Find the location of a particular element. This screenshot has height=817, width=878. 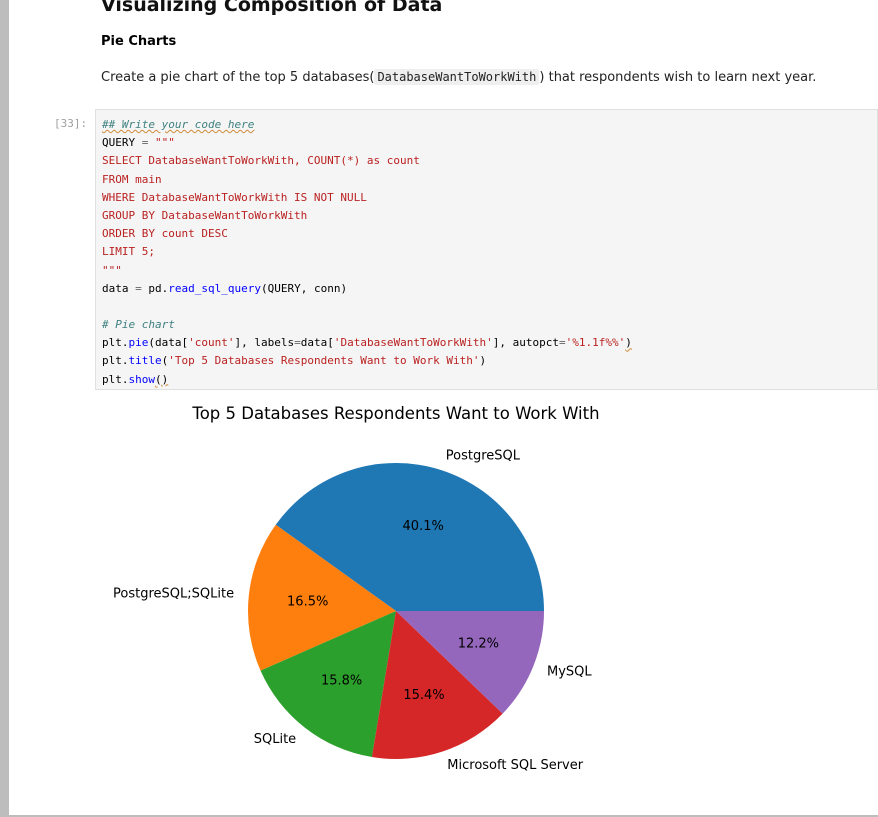

code-line-12: # Pie chart is located at coordinates (138, 325).